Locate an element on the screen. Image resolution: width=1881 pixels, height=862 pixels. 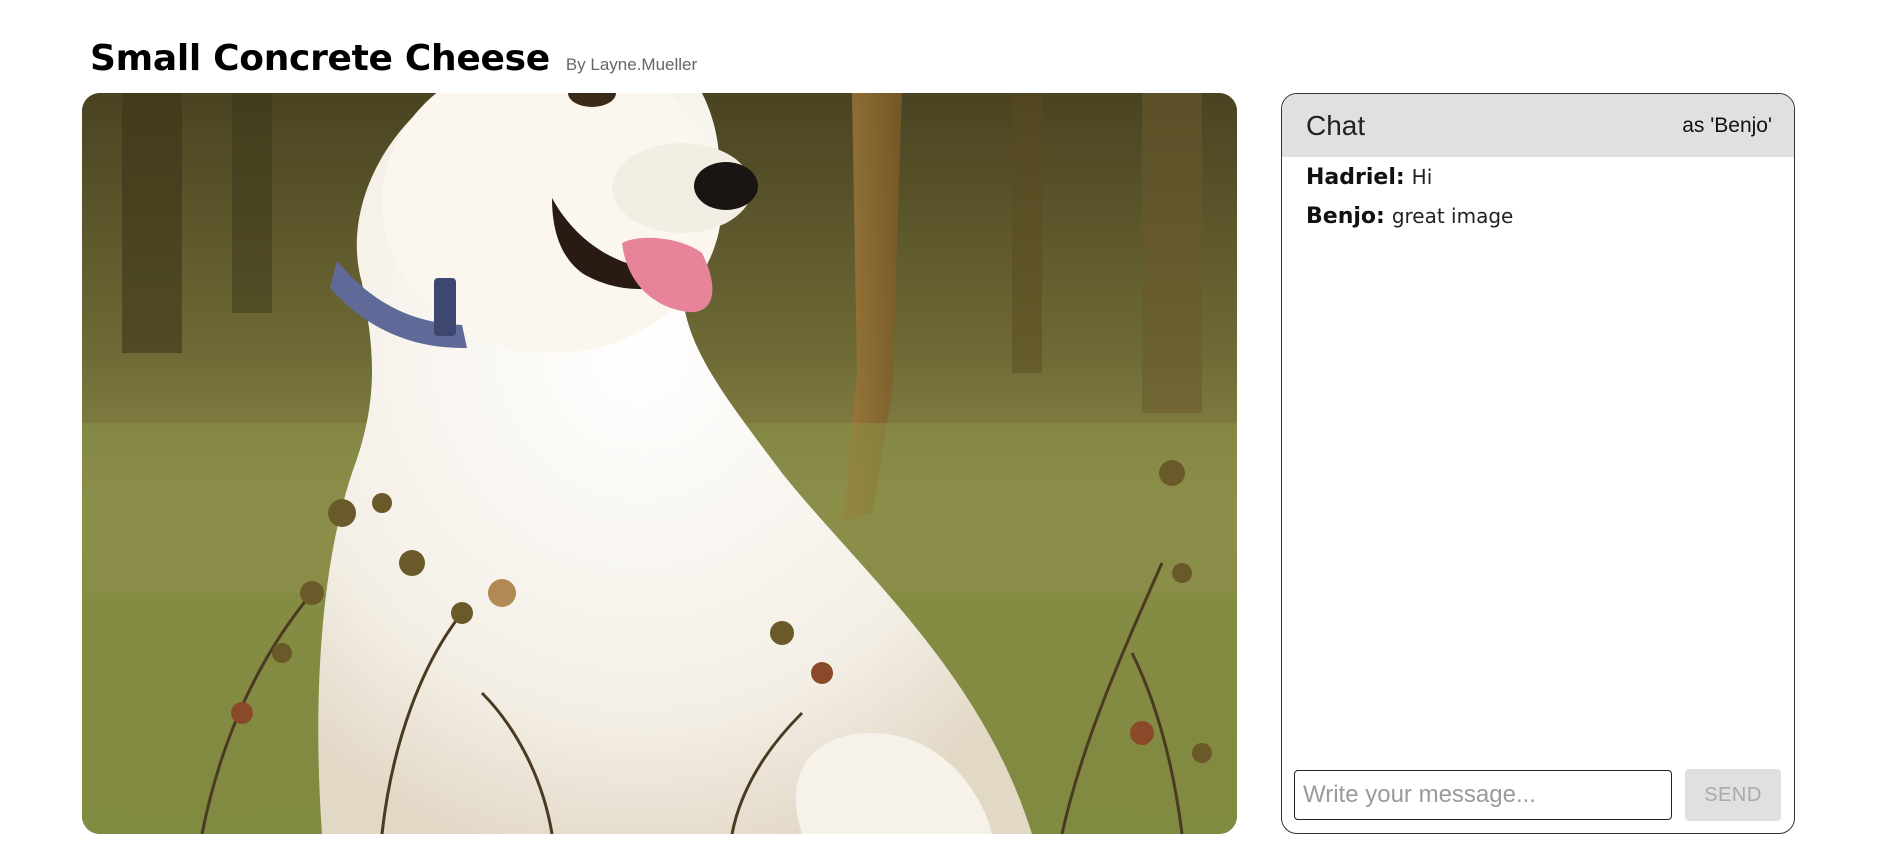
message-text: Hi is located at coordinates (1422, 177).